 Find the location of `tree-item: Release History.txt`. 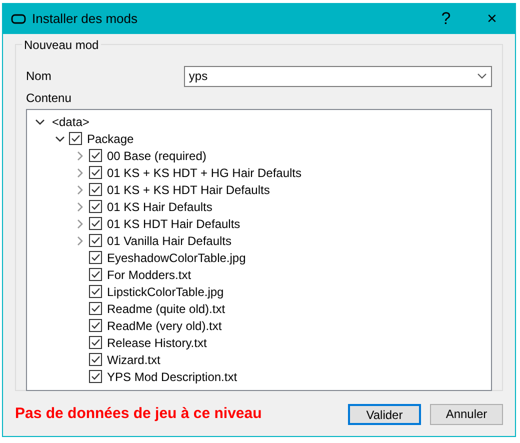

tree-item: Release History.txt is located at coordinates (157, 343).